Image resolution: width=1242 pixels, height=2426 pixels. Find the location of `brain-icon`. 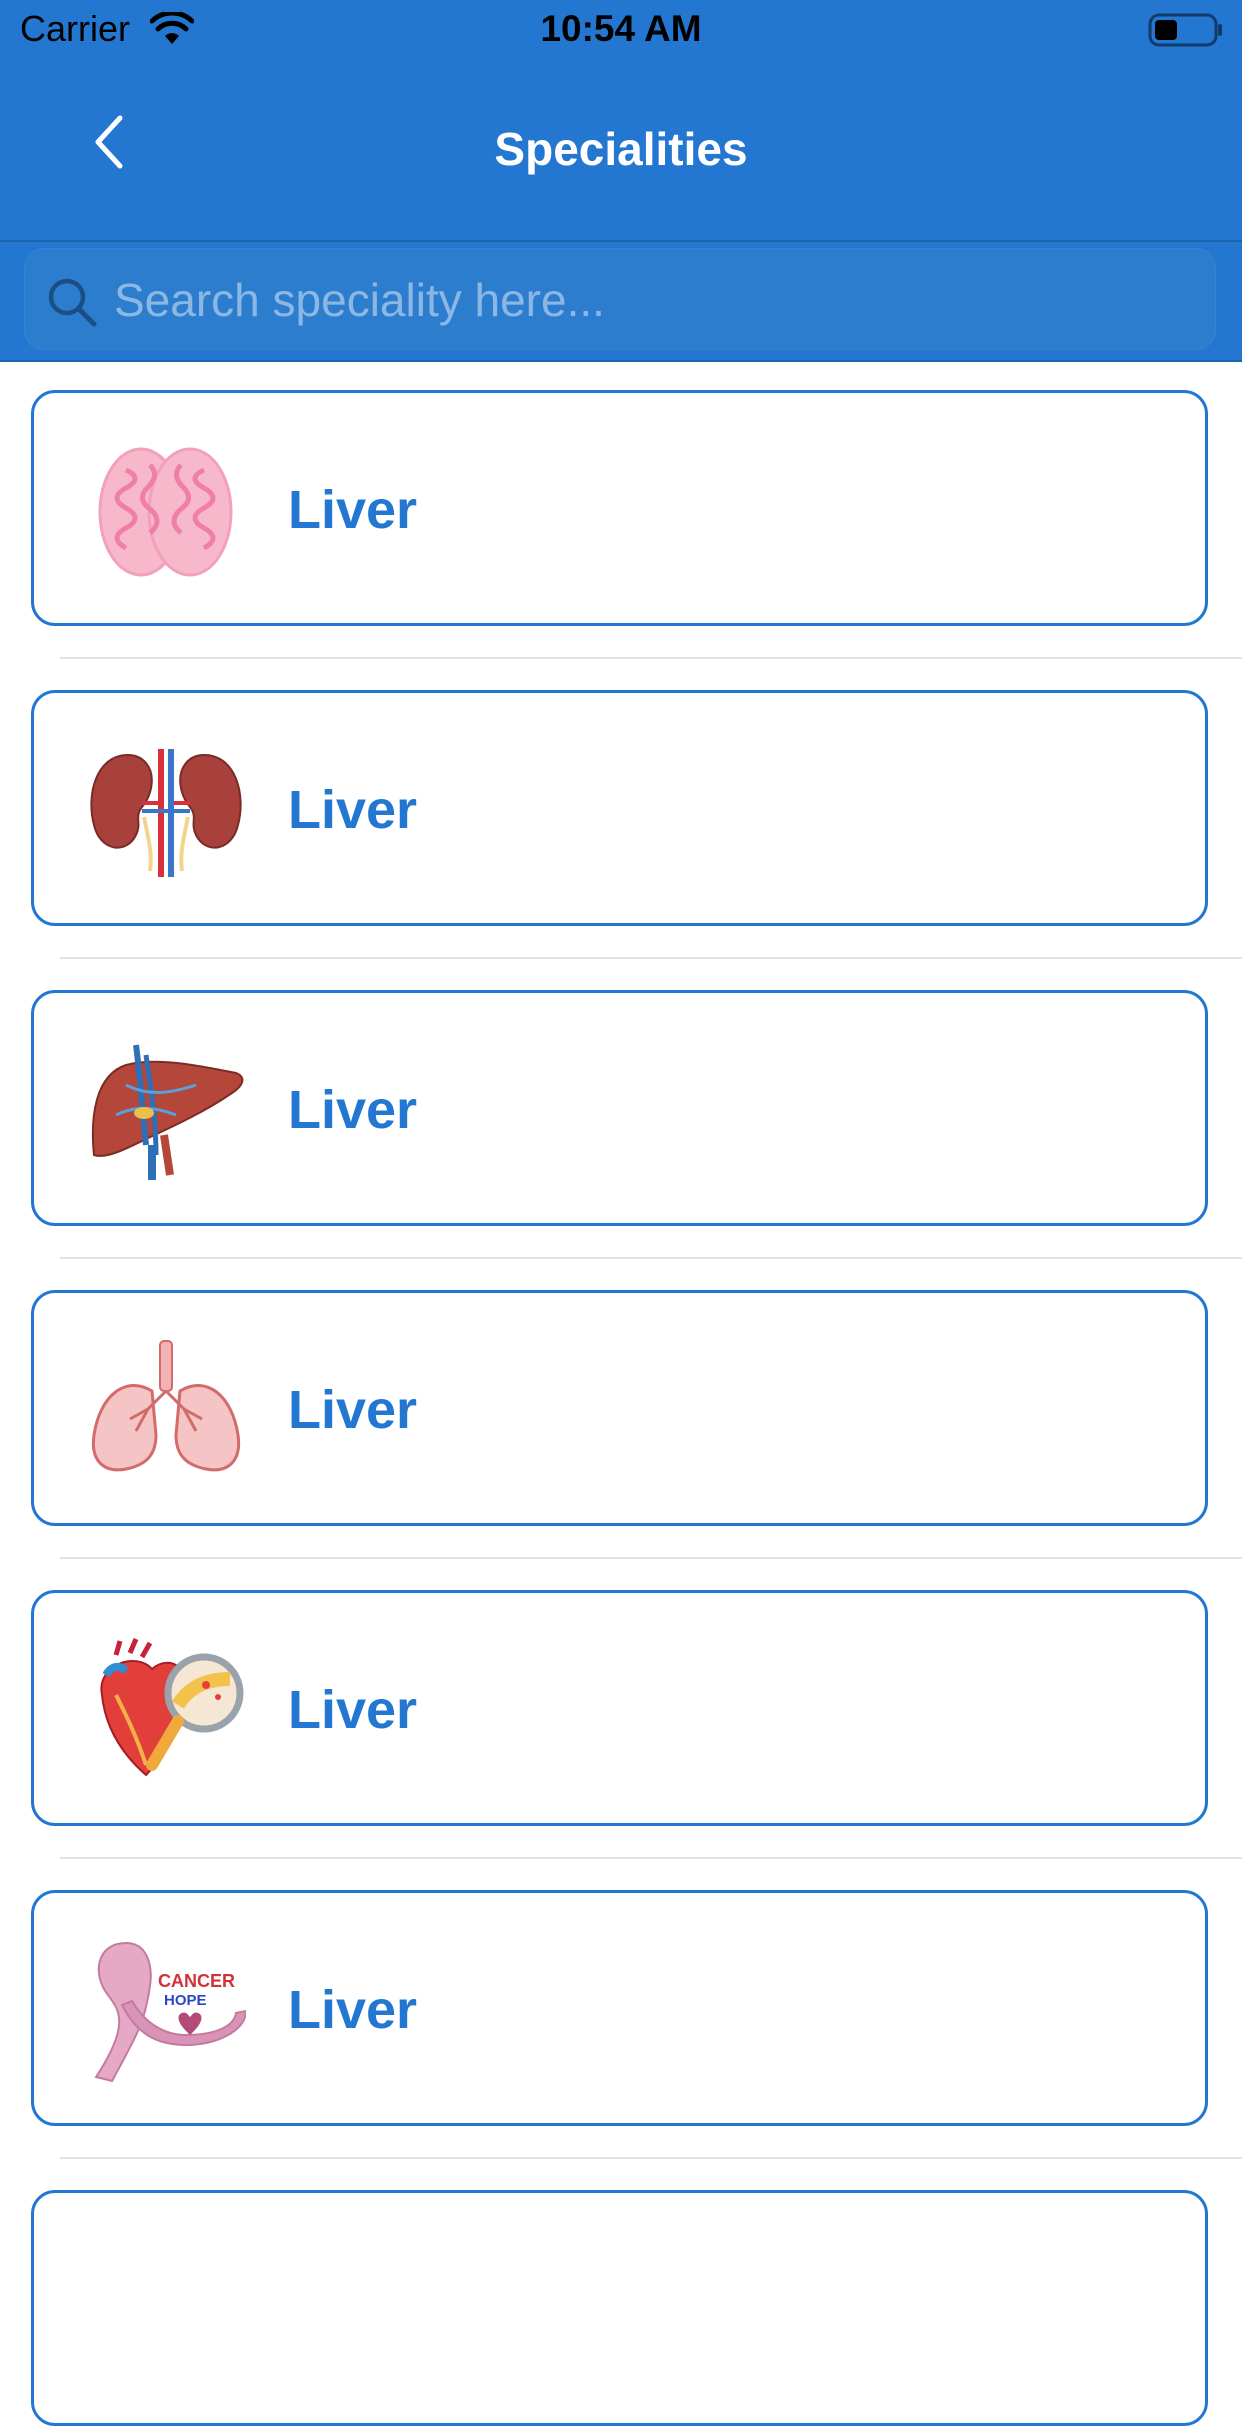

brain-icon is located at coordinates (166, 510).